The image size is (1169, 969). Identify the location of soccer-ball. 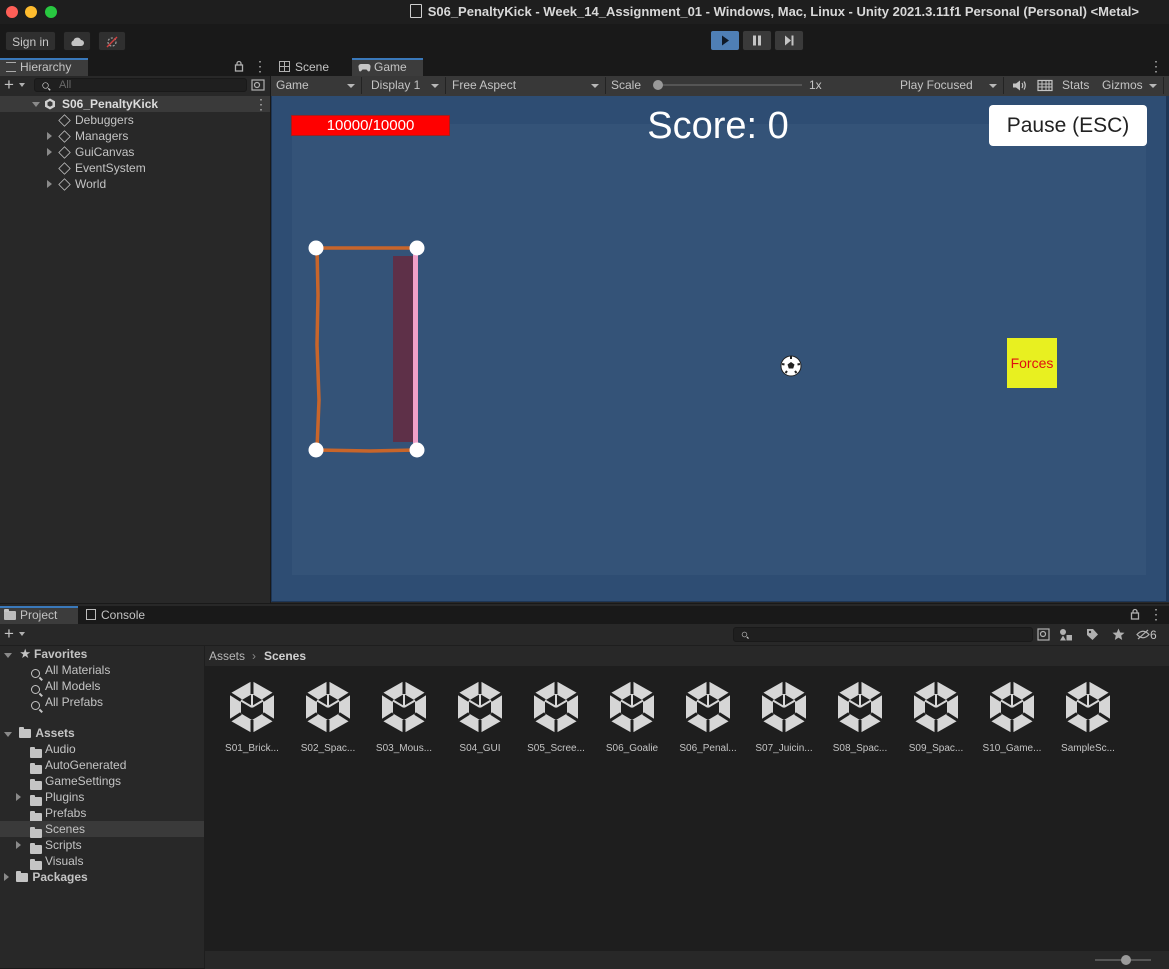
(791, 366).